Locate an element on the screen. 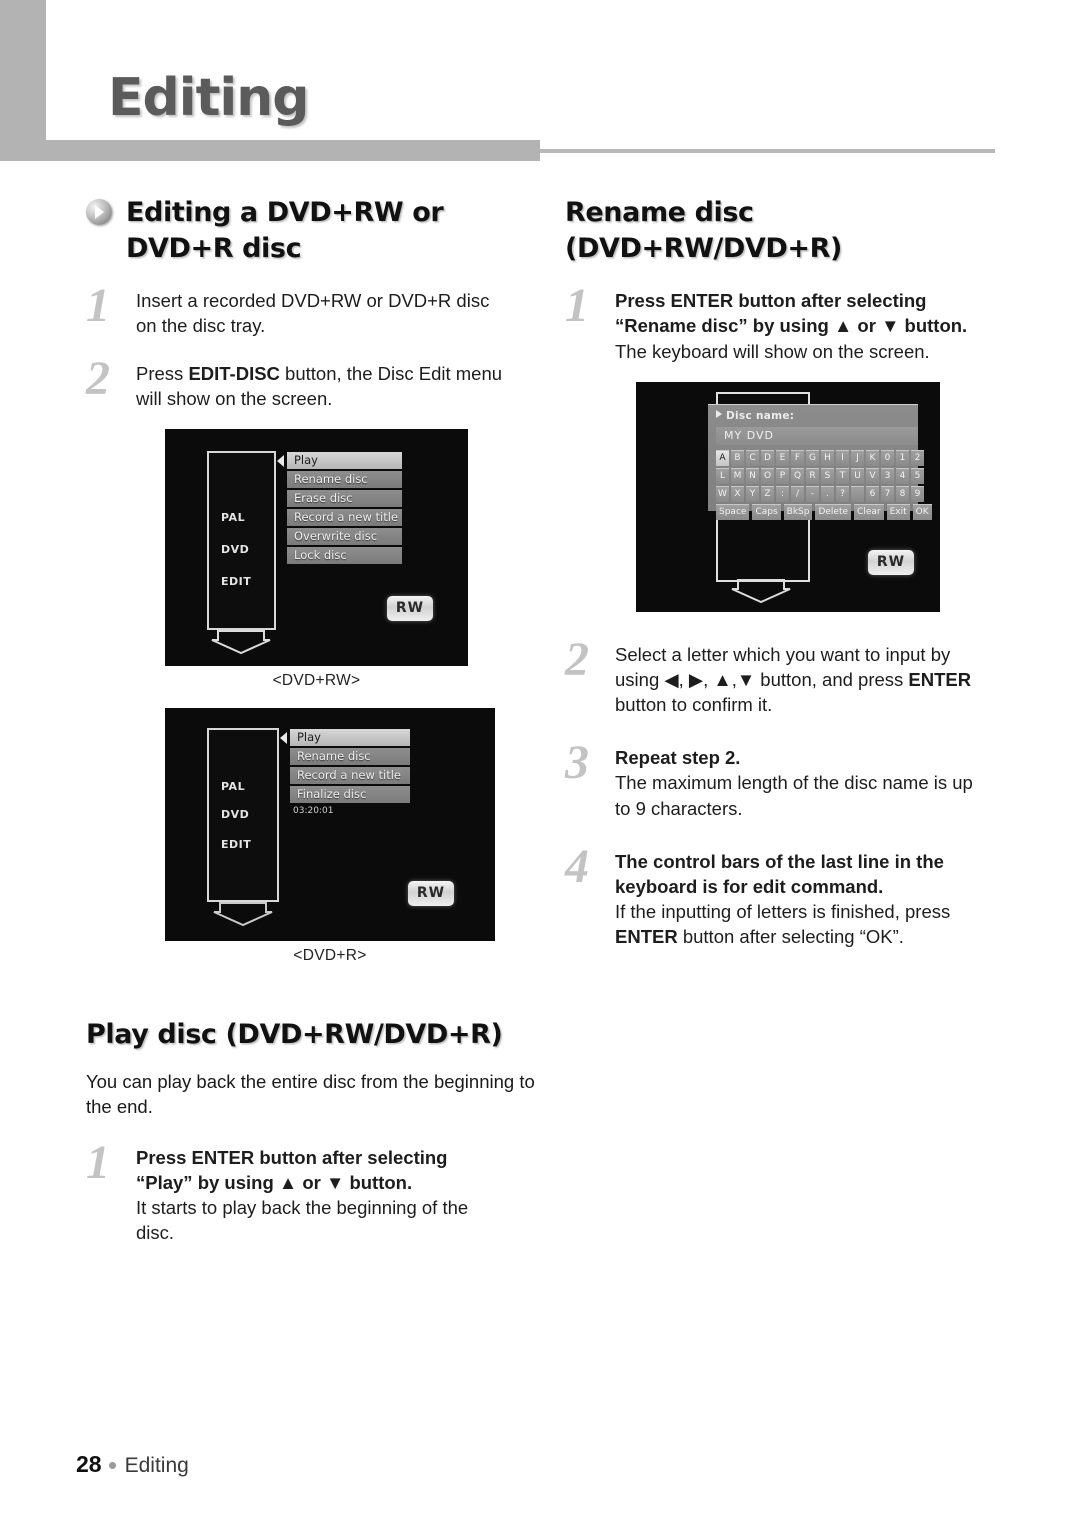 The height and width of the screenshot is (1526, 1080). key-R: R is located at coordinates (812, 475).